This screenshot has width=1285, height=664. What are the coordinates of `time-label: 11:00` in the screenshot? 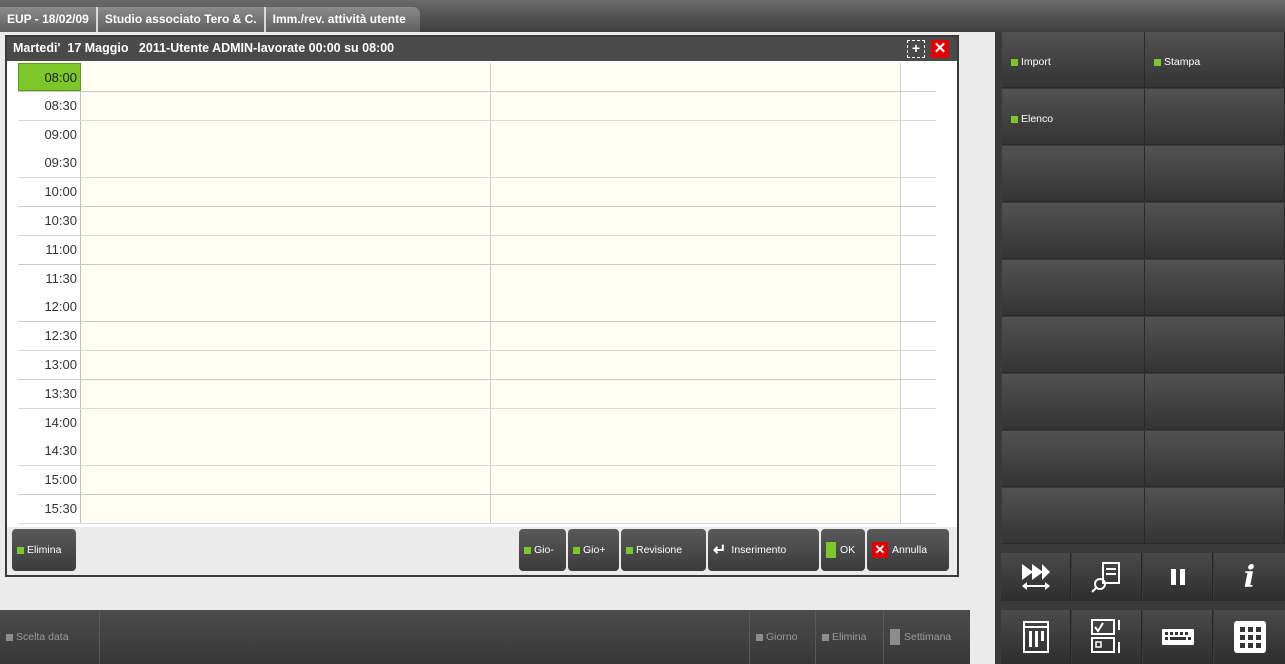 It's located at (49, 249).